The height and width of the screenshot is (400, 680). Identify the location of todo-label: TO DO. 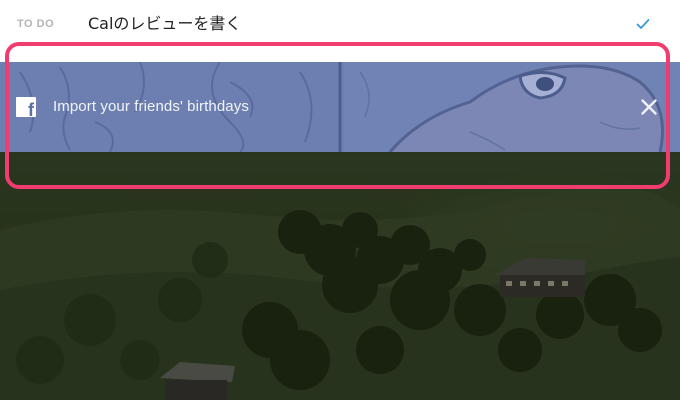
(36, 24).